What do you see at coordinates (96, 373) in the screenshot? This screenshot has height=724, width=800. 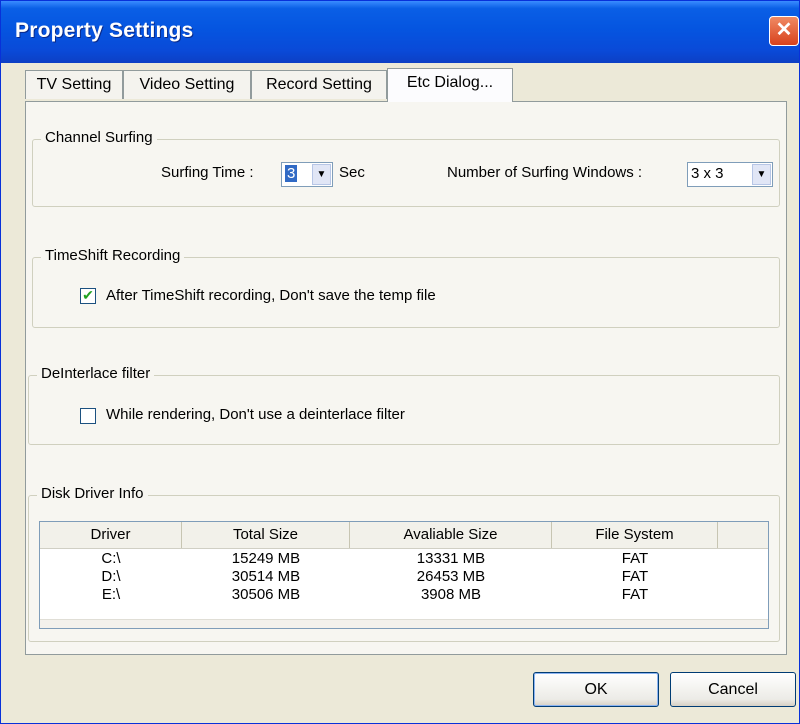 I see `deinterlace-label: DeInterlace filter` at bounding box center [96, 373].